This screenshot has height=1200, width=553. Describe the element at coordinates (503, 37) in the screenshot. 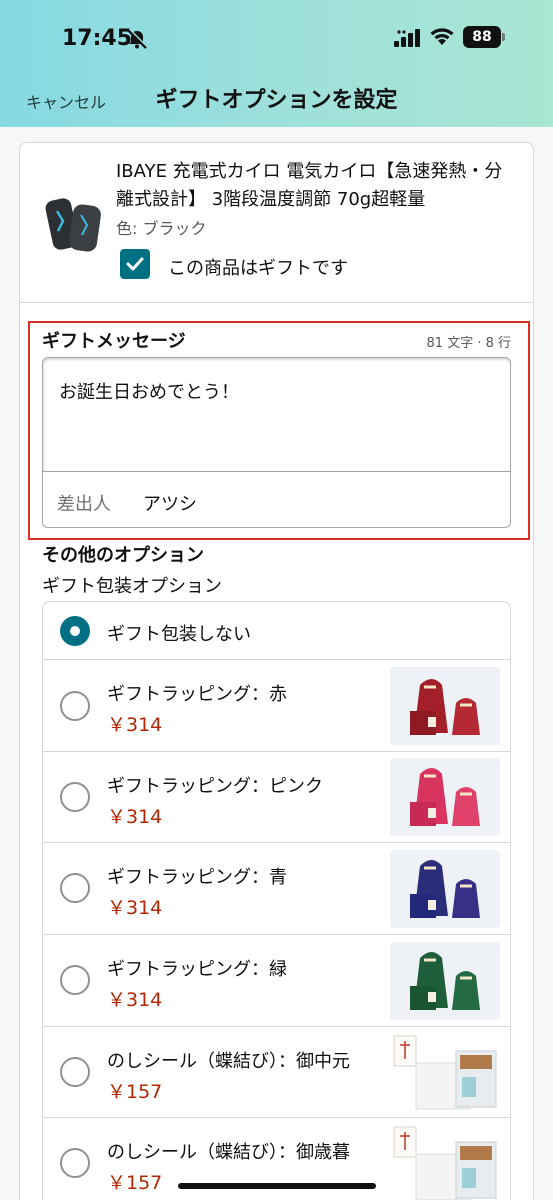

I see `battery-tip` at that location.